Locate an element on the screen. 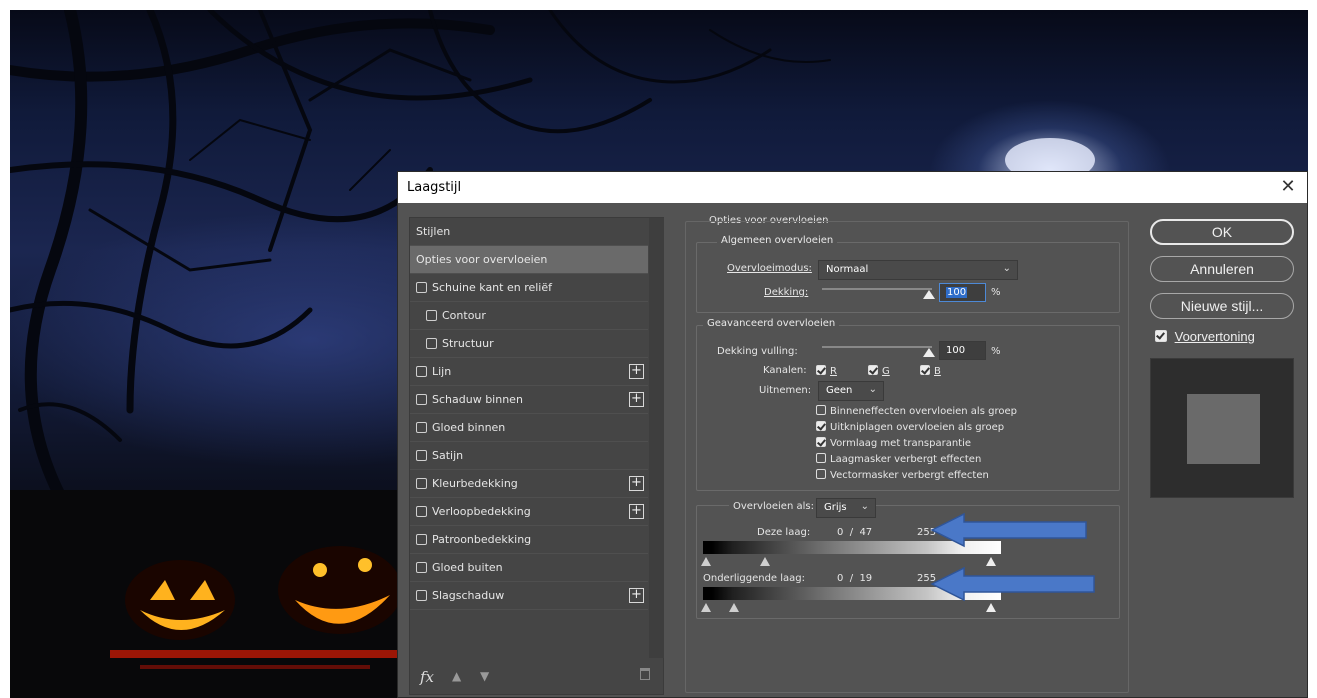 This screenshot has width=1317, height=698. option-label: Binneneffecten overvloeien als groep is located at coordinates (923, 411).